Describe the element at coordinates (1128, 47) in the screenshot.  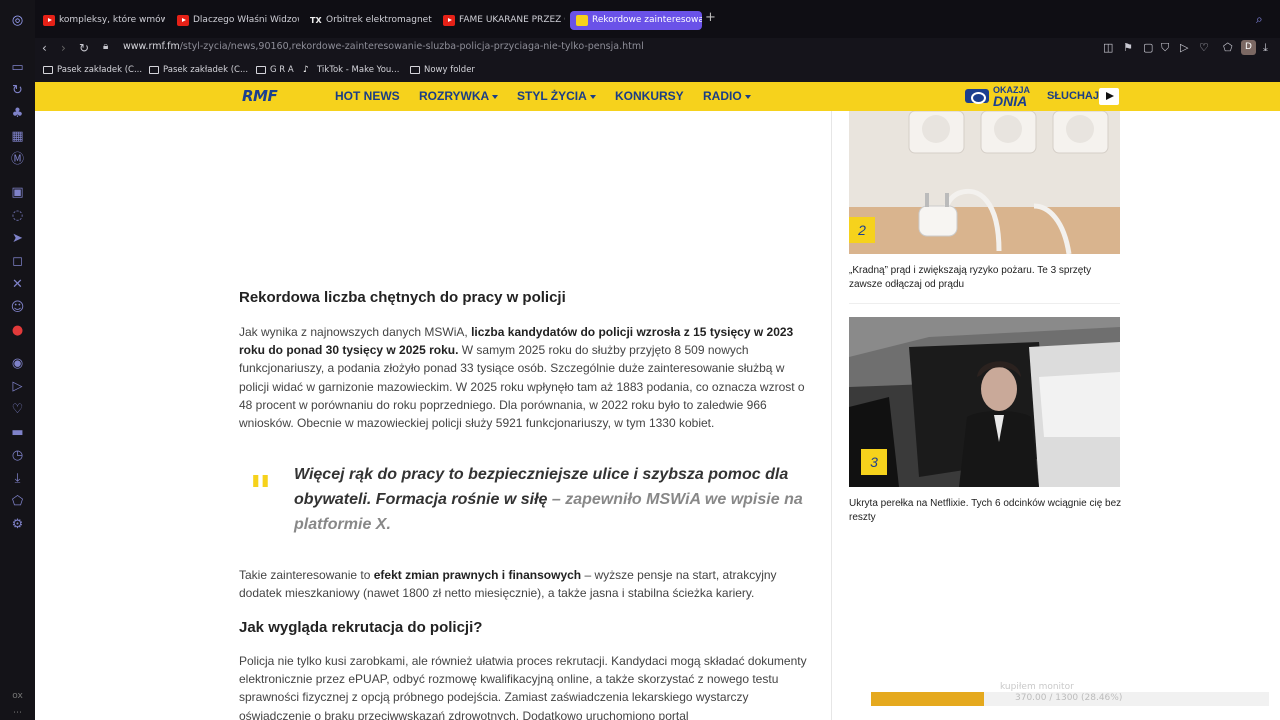
I see `bookmark-icon: ⚑` at that location.